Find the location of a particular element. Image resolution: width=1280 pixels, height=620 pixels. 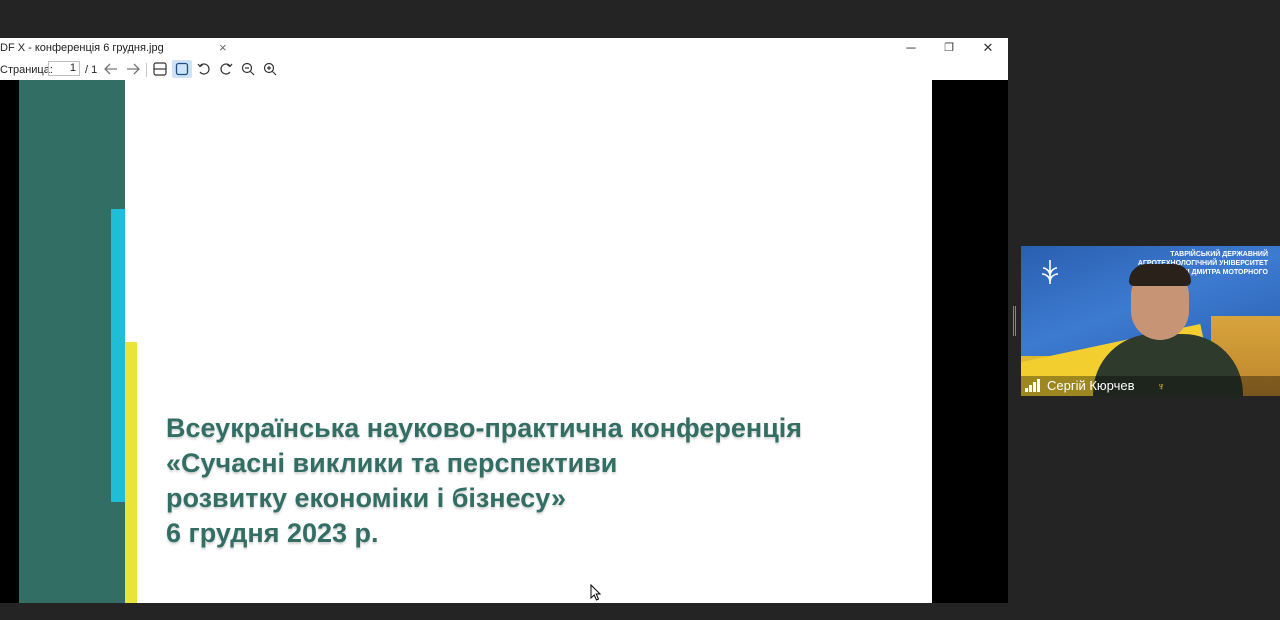

zoom-out-icon is located at coordinates (248, 69).